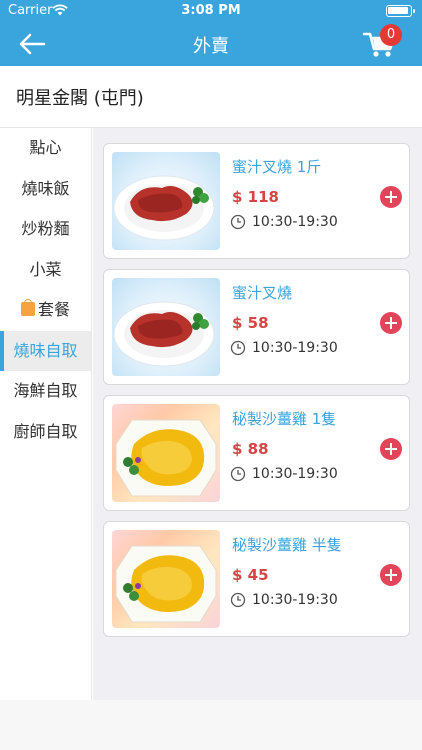 This screenshot has width=422, height=750. I want to click on menu-item-card: 秘製沙薑雞 1隻 $ 88 10:30-19:30, so click(256, 453).